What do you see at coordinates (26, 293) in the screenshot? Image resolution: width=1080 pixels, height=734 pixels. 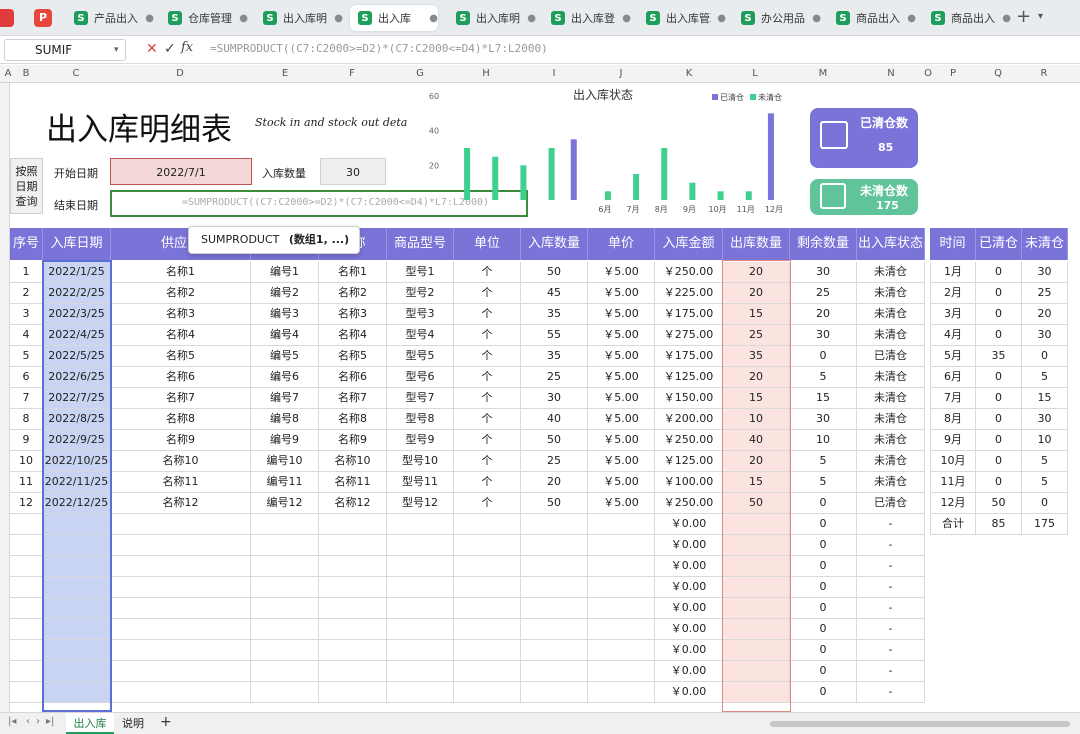 I see `table-cell: 2` at bounding box center [26, 293].